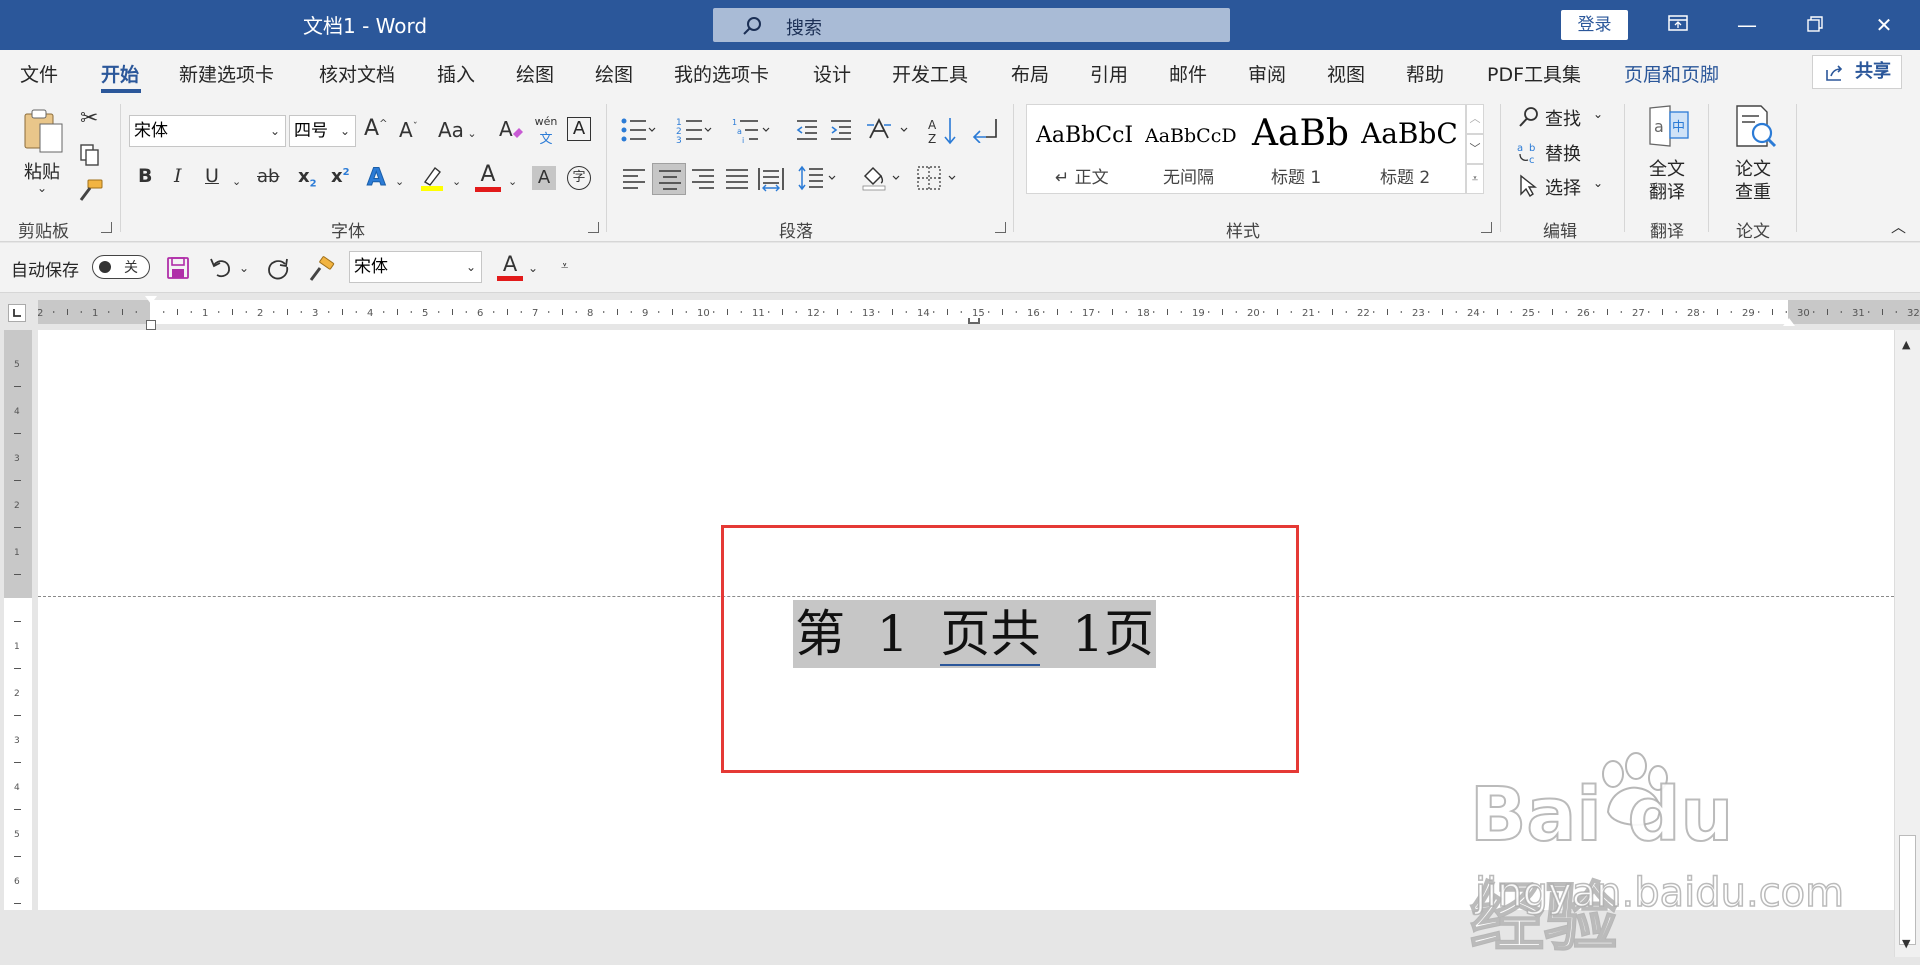  What do you see at coordinates (17, 313) in the screenshot?
I see `tab-selector-icon` at bounding box center [17, 313].